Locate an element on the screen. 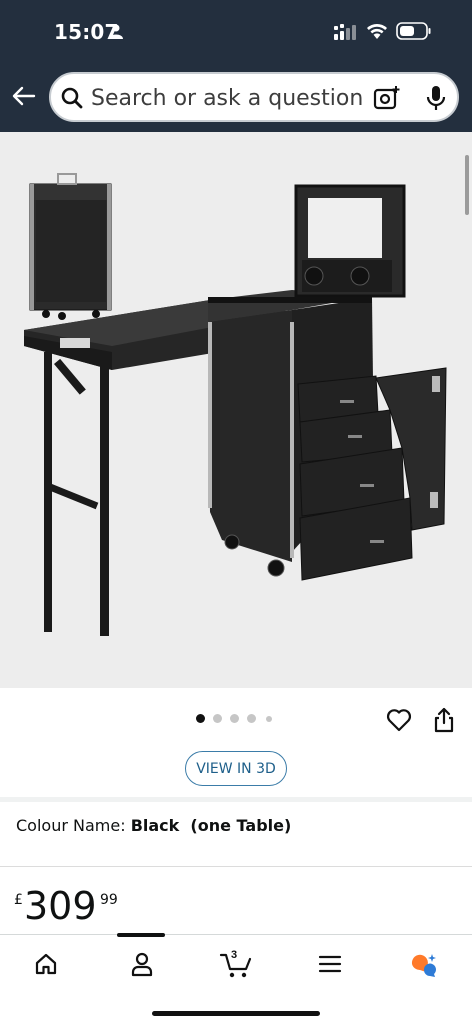 The image size is (472, 1024). back-arrow-icon is located at coordinates (24, 96).